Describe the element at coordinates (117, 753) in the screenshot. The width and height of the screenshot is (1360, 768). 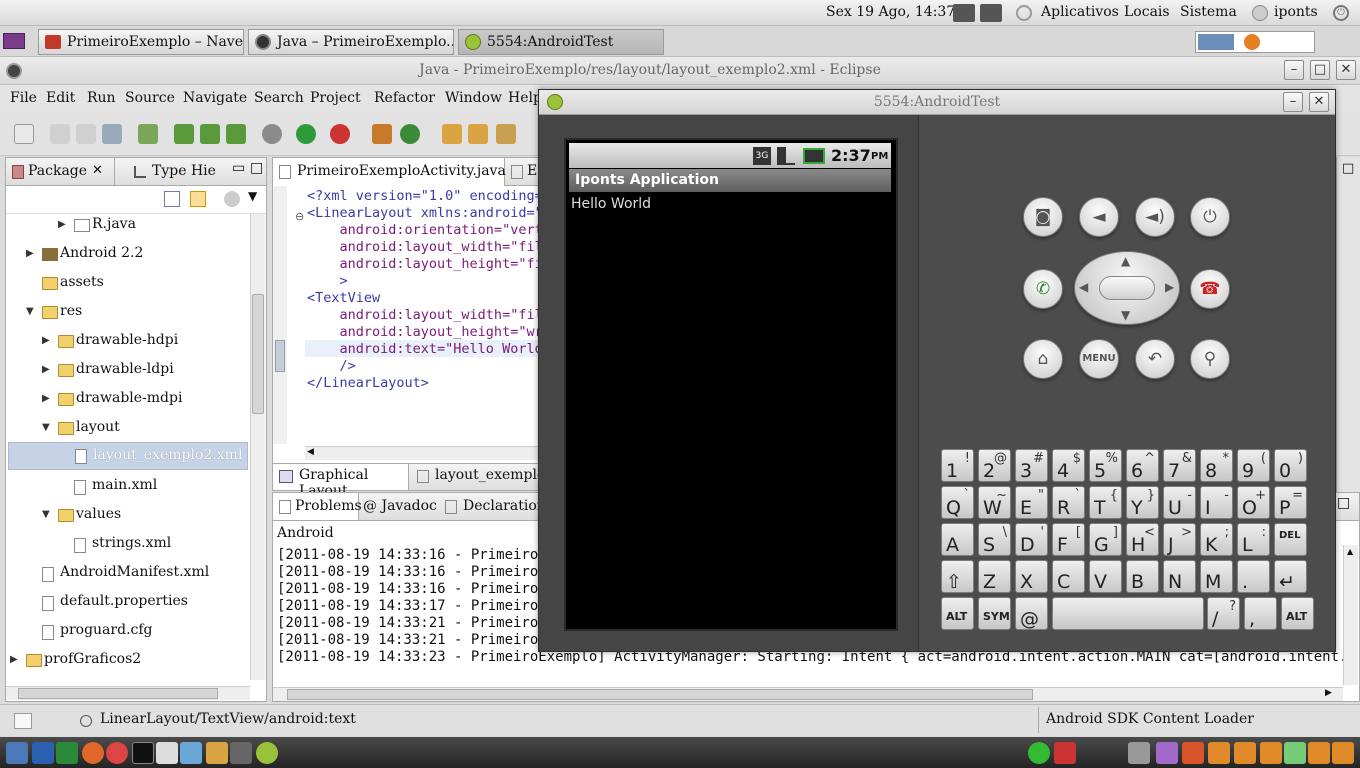
I see `chrome-icon` at that location.